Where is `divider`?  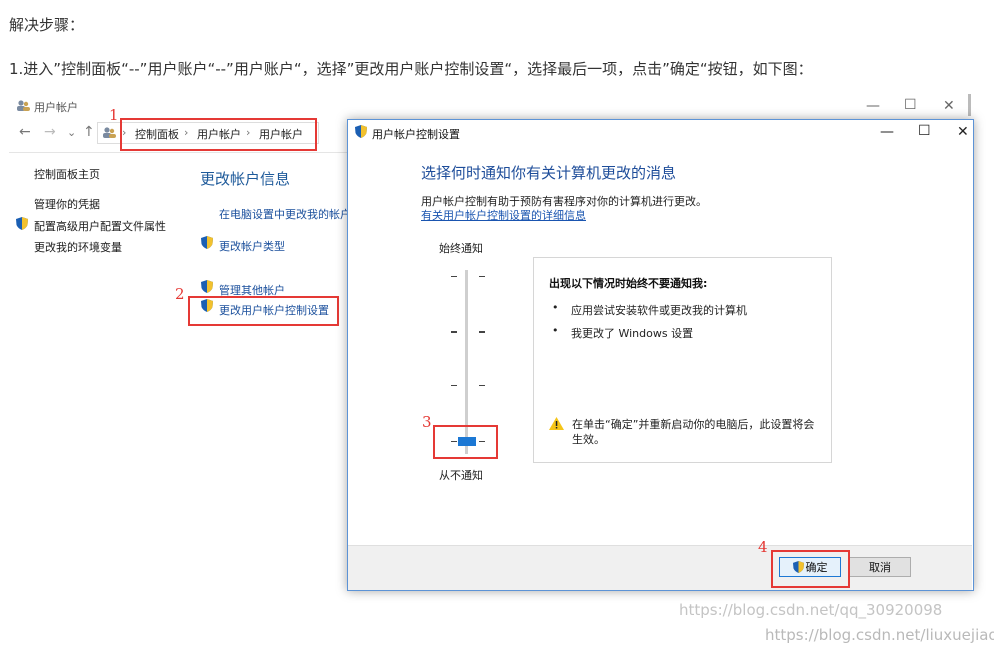
divider is located at coordinates (179, 152).